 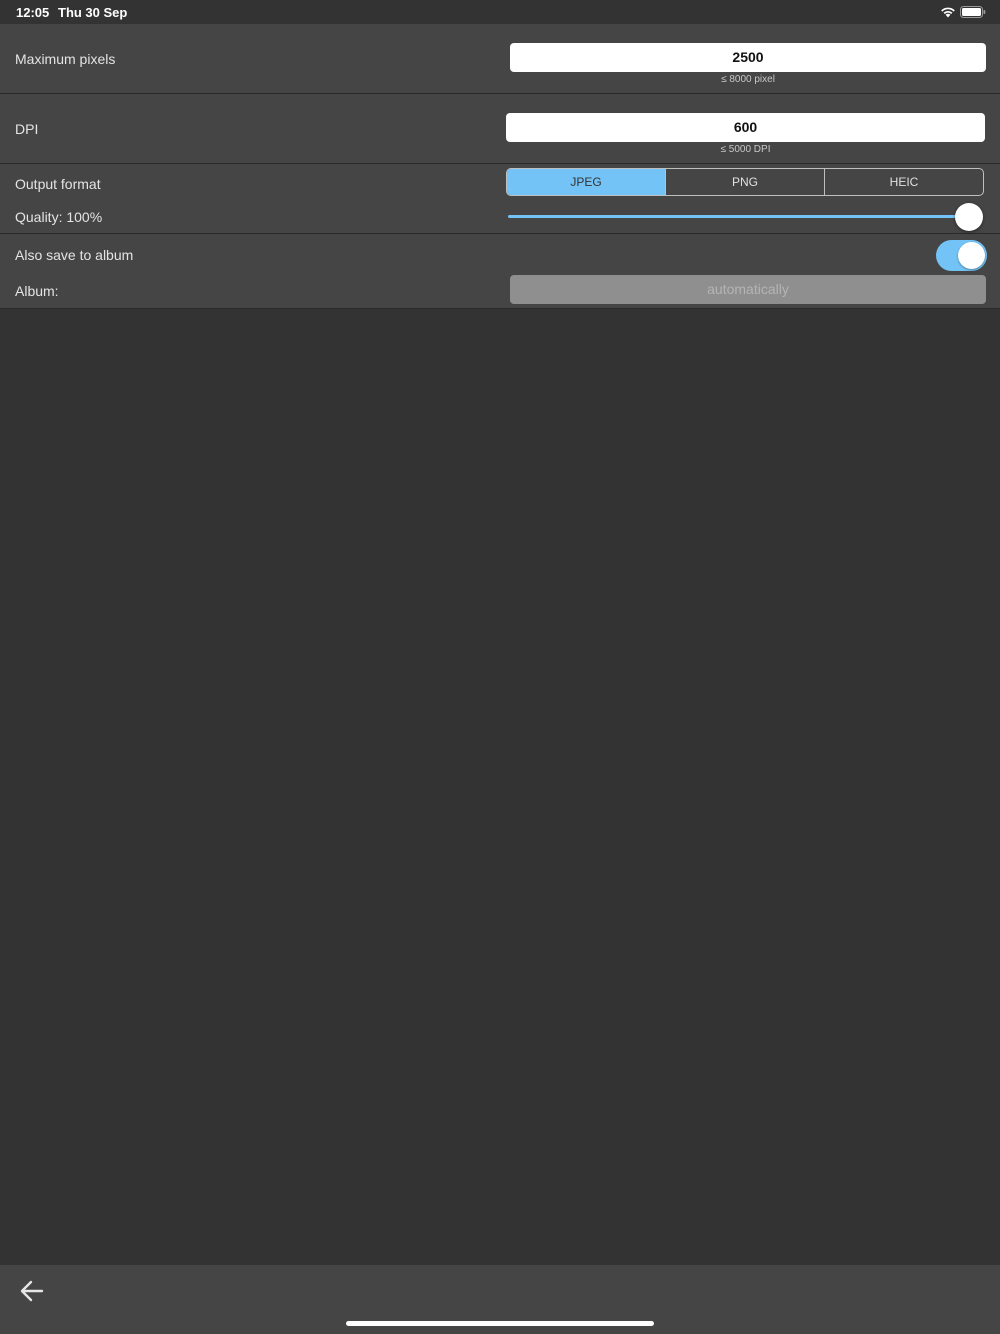 I want to click on wifi-icon, so click(x=948, y=12).